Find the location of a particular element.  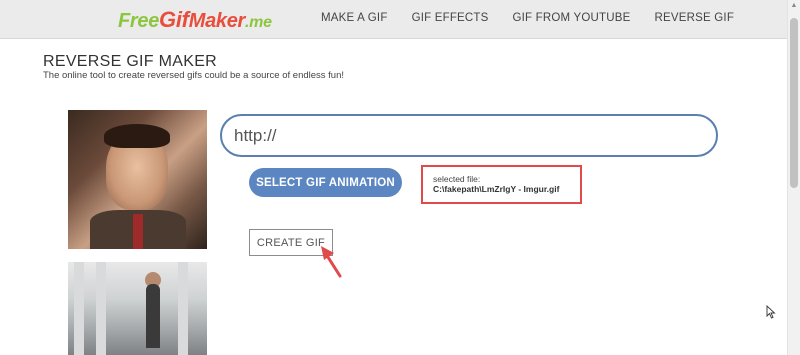

logo-maker-text: Maker is located at coordinates (217, 21).